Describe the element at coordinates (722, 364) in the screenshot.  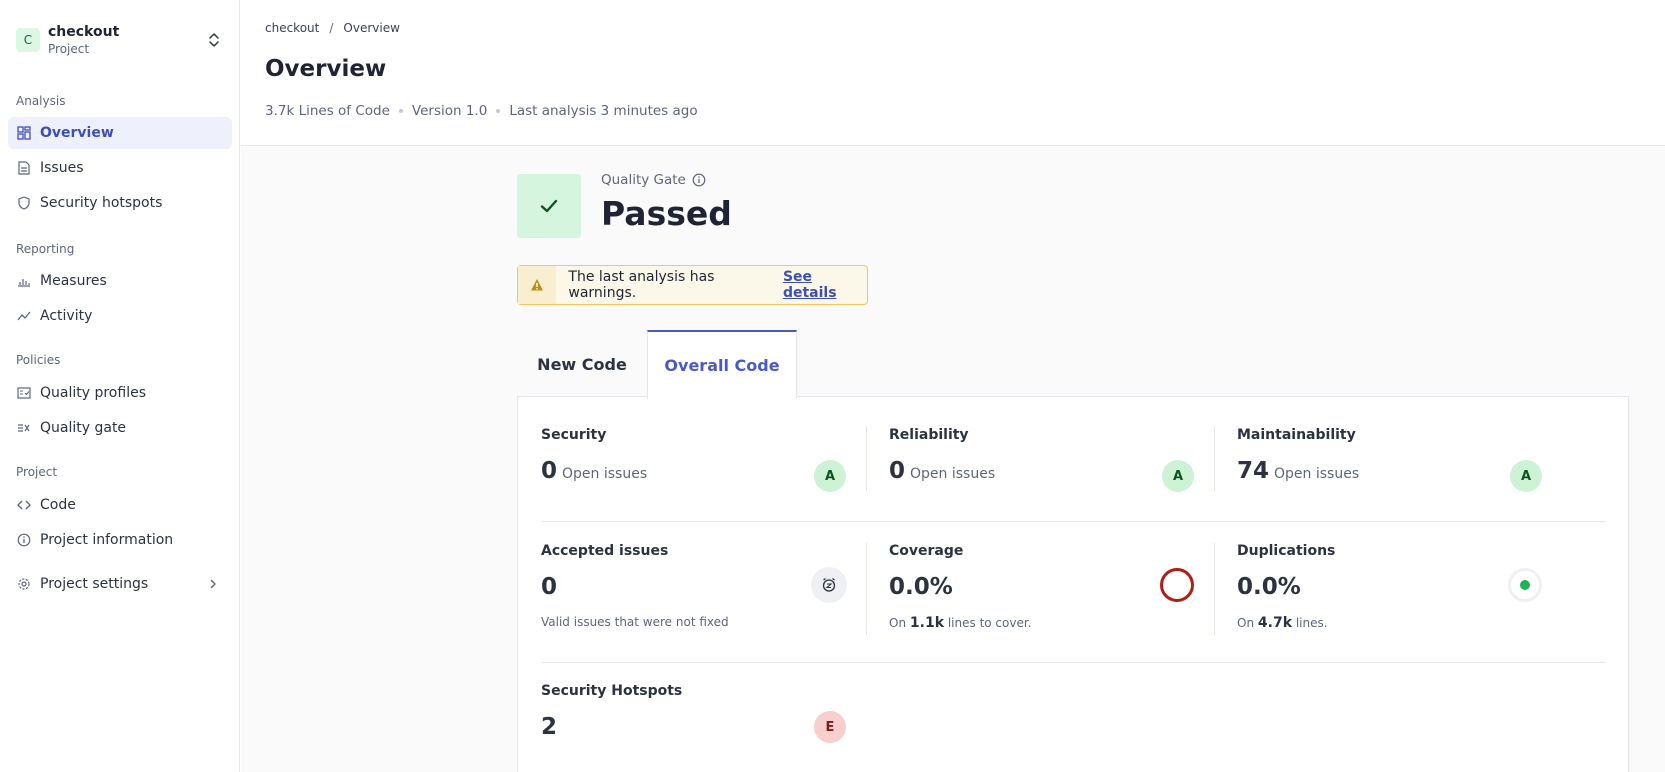
I see `tab-overall-code: Overall Code` at that location.